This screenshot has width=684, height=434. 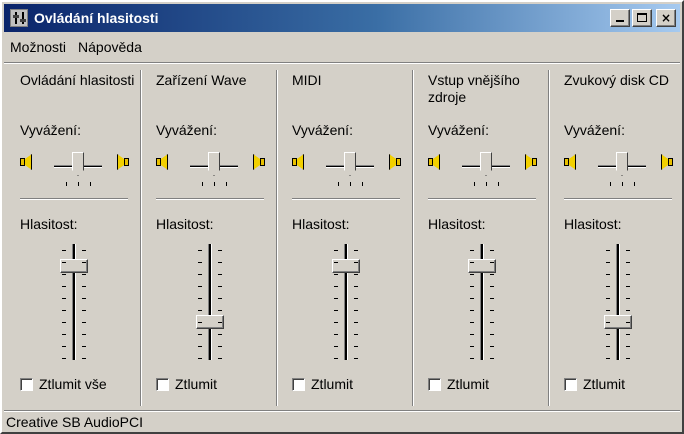 I want to click on maximize-icon, so click(x=642, y=17).